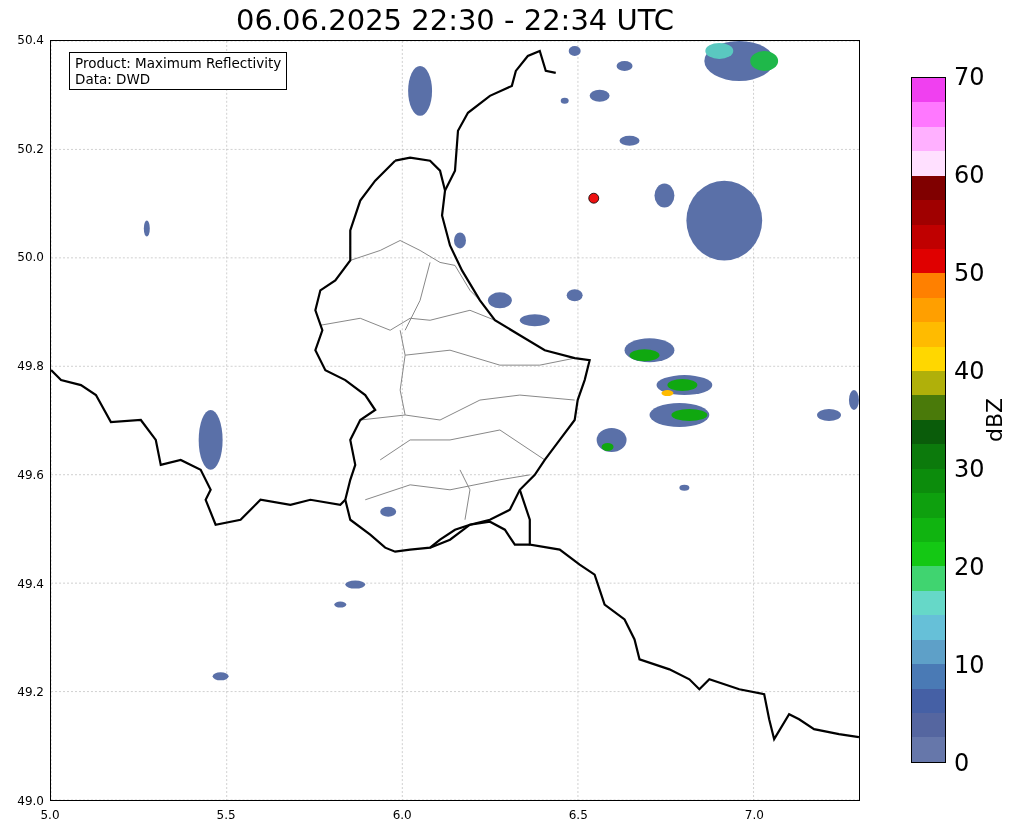 The height and width of the screenshot is (834, 1023). What do you see at coordinates (30, 257) in the screenshot?
I see `y-tick-label: 50.0` at bounding box center [30, 257].